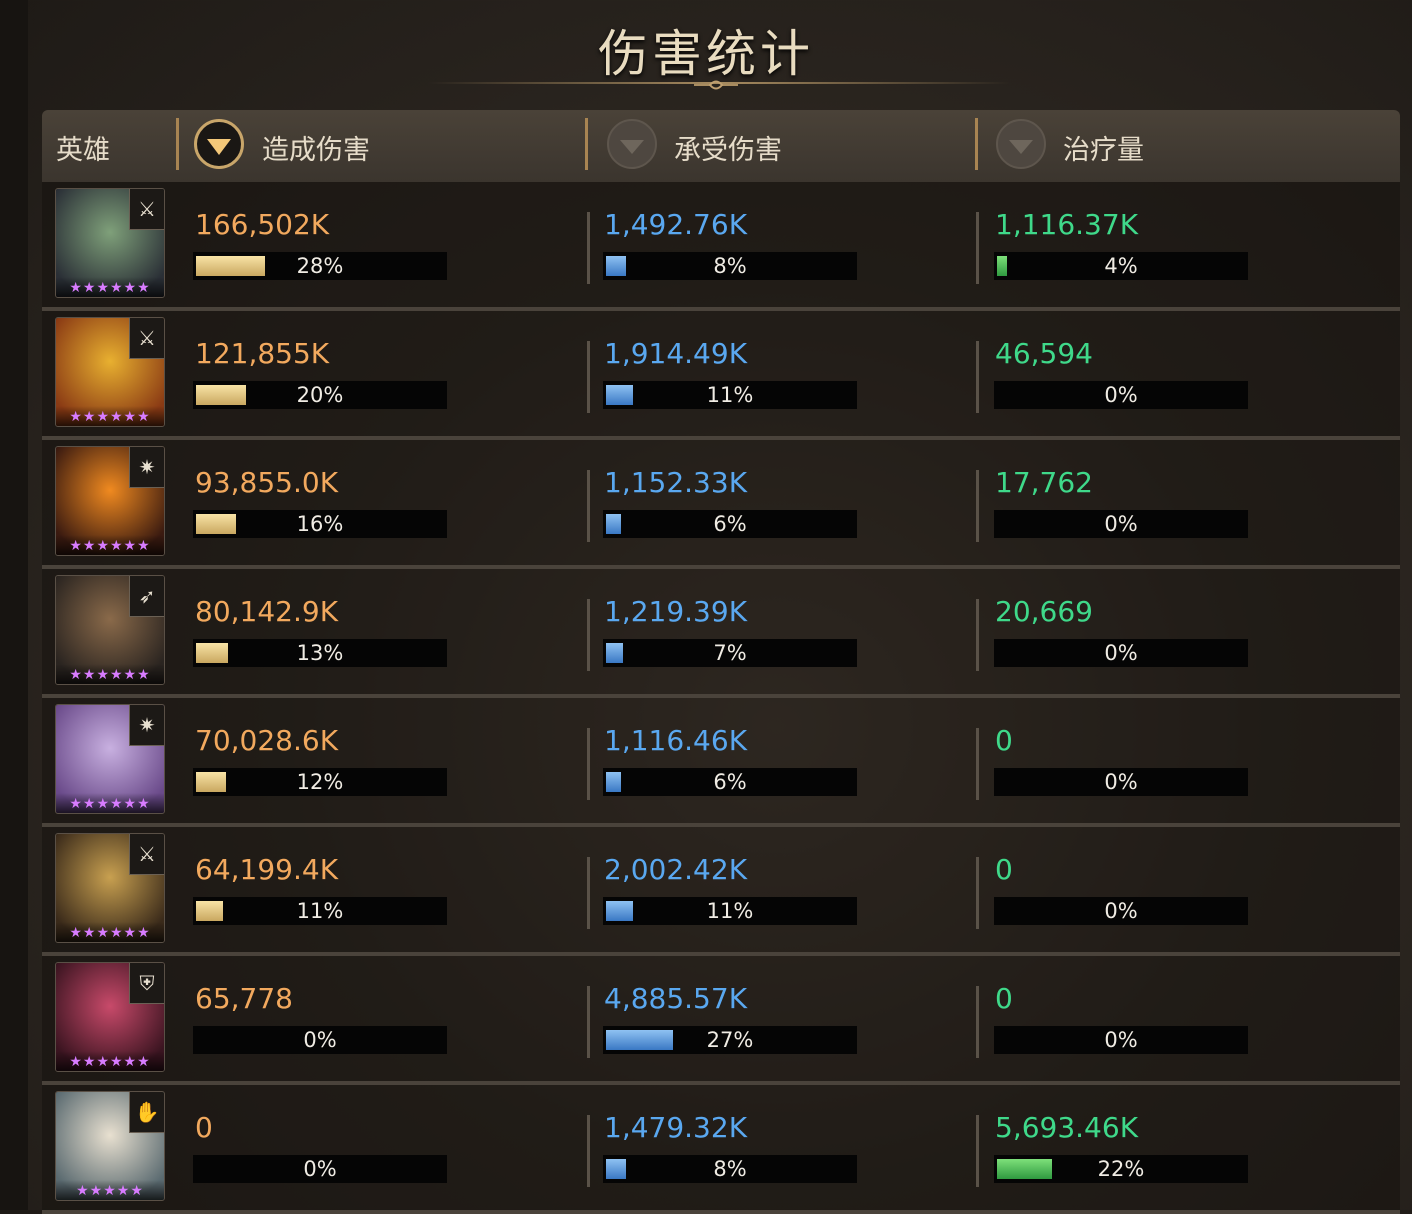 The height and width of the screenshot is (1214, 1412). Describe the element at coordinates (267, 740) in the screenshot. I see `dealt-value: 70,028.6K` at that location.